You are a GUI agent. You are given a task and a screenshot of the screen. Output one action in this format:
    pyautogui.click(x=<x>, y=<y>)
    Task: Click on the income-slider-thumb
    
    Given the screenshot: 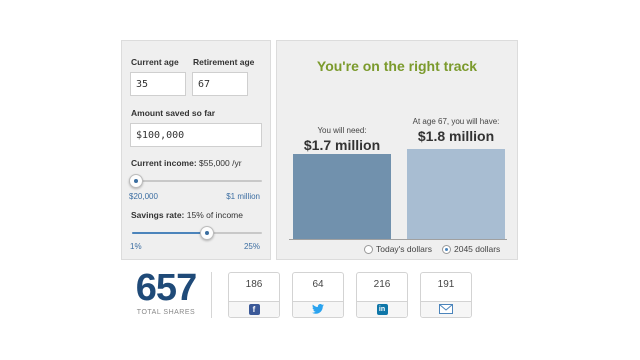 What is the action you would take?
    pyautogui.click(x=135, y=181)
    